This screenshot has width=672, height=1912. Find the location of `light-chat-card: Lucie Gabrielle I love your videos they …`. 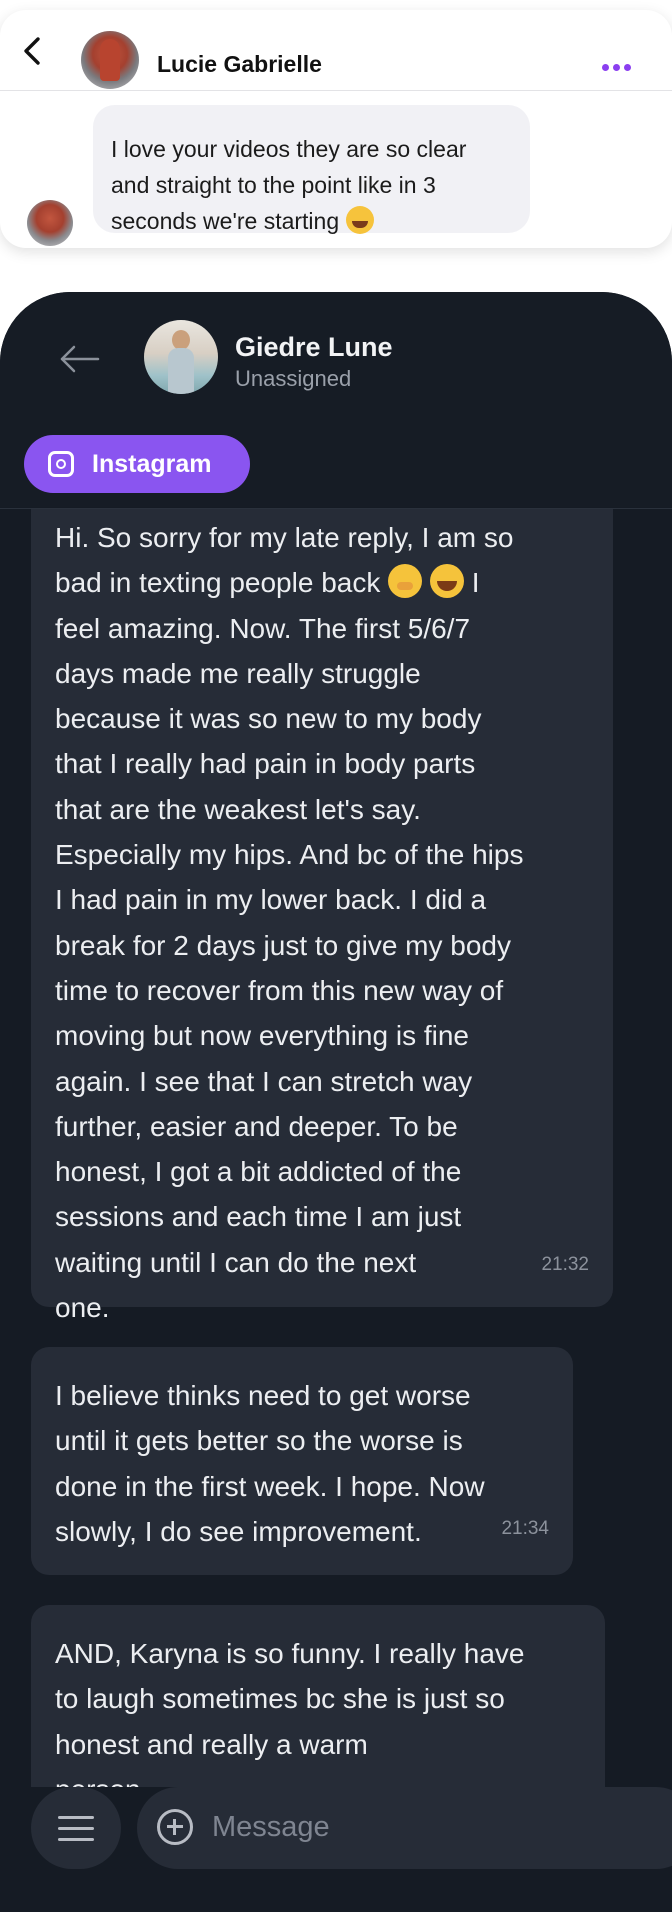

light-chat-card: Lucie Gabrielle I love your videos they … is located at coordinates (336, 129).